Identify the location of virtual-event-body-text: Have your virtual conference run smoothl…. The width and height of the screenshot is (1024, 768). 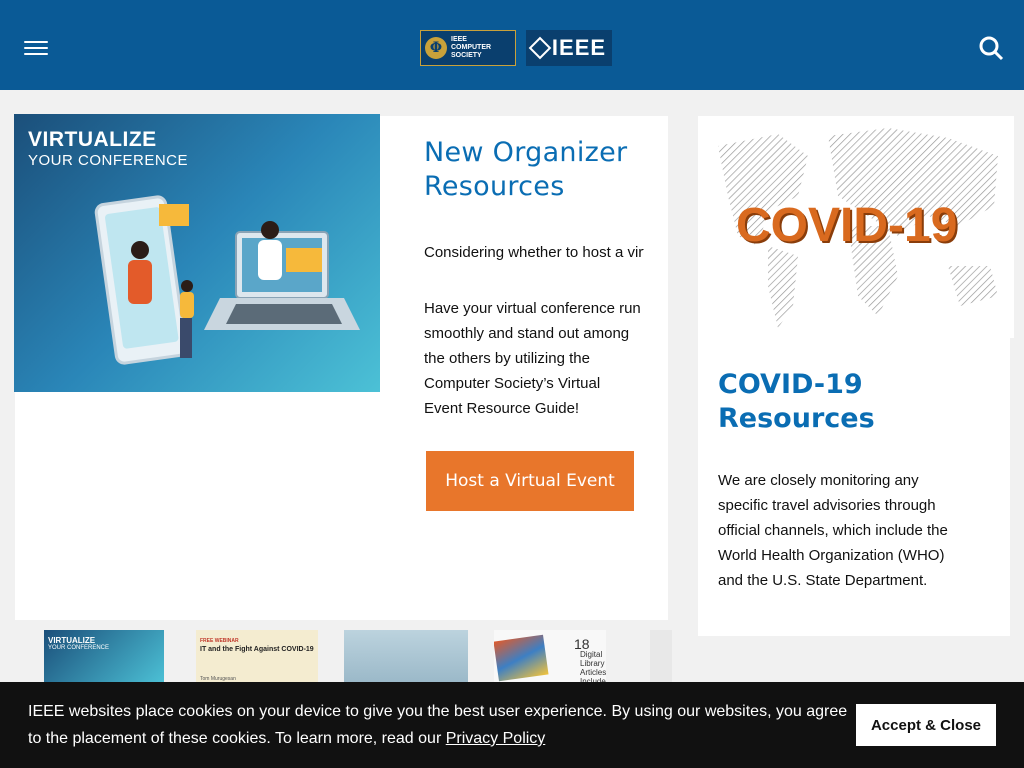
(532, 358).